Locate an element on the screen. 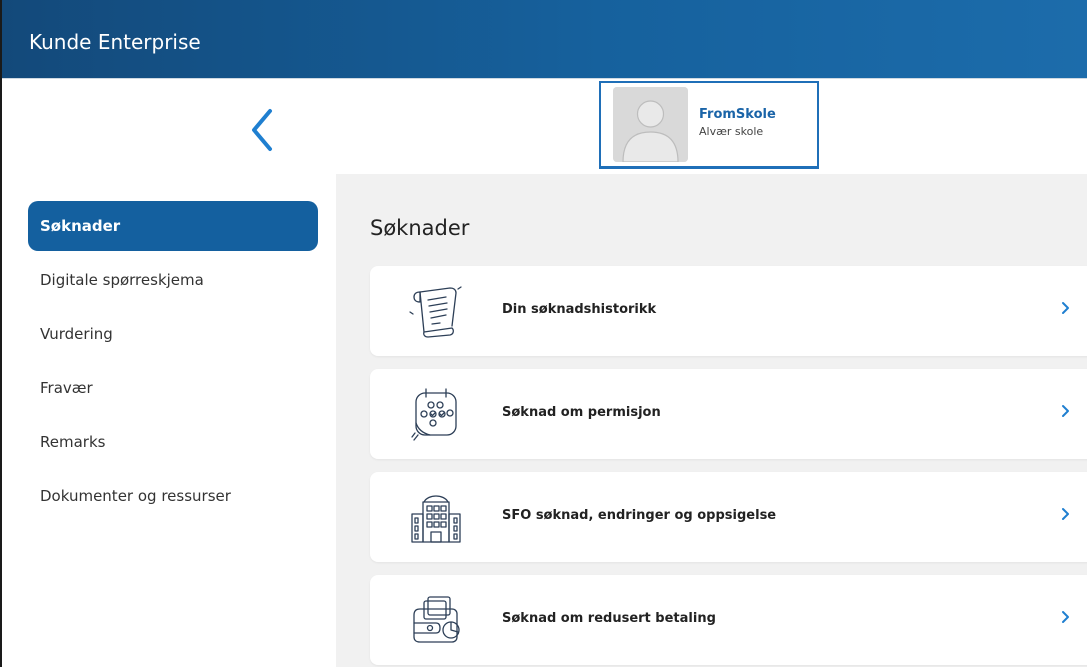  user-avatar-icon is located at coordinates (650, 124).